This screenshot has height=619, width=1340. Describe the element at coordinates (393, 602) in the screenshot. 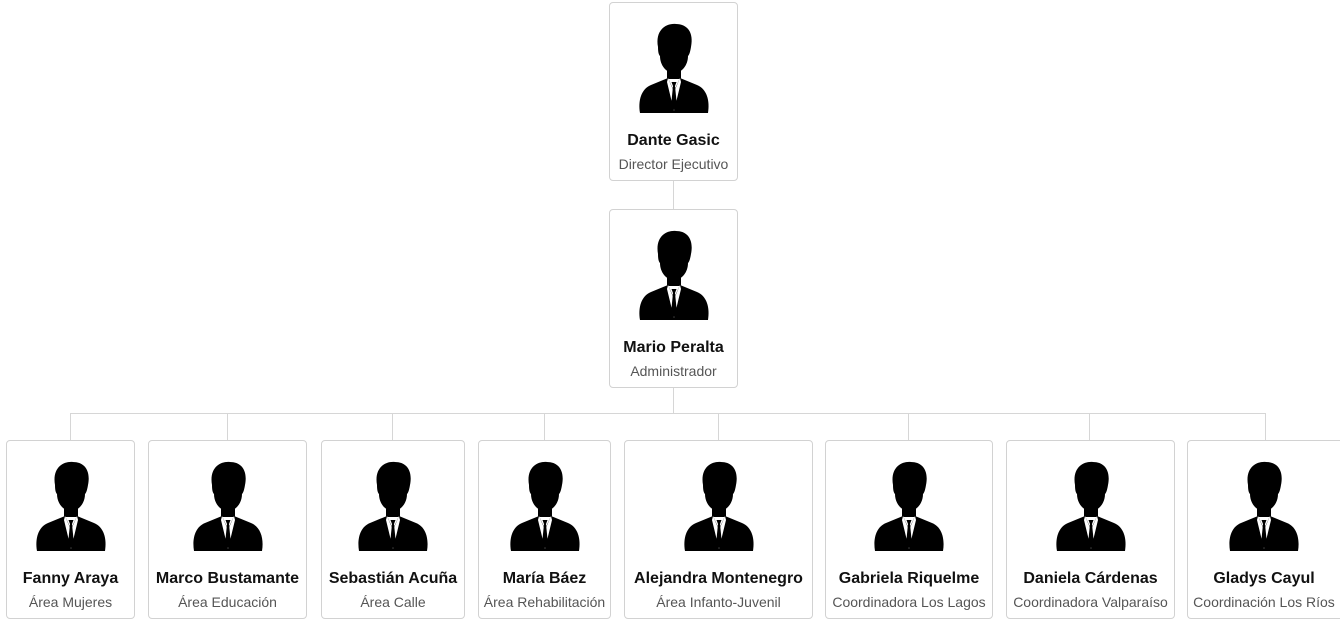

I see `node-role: Área Calle` at that location.